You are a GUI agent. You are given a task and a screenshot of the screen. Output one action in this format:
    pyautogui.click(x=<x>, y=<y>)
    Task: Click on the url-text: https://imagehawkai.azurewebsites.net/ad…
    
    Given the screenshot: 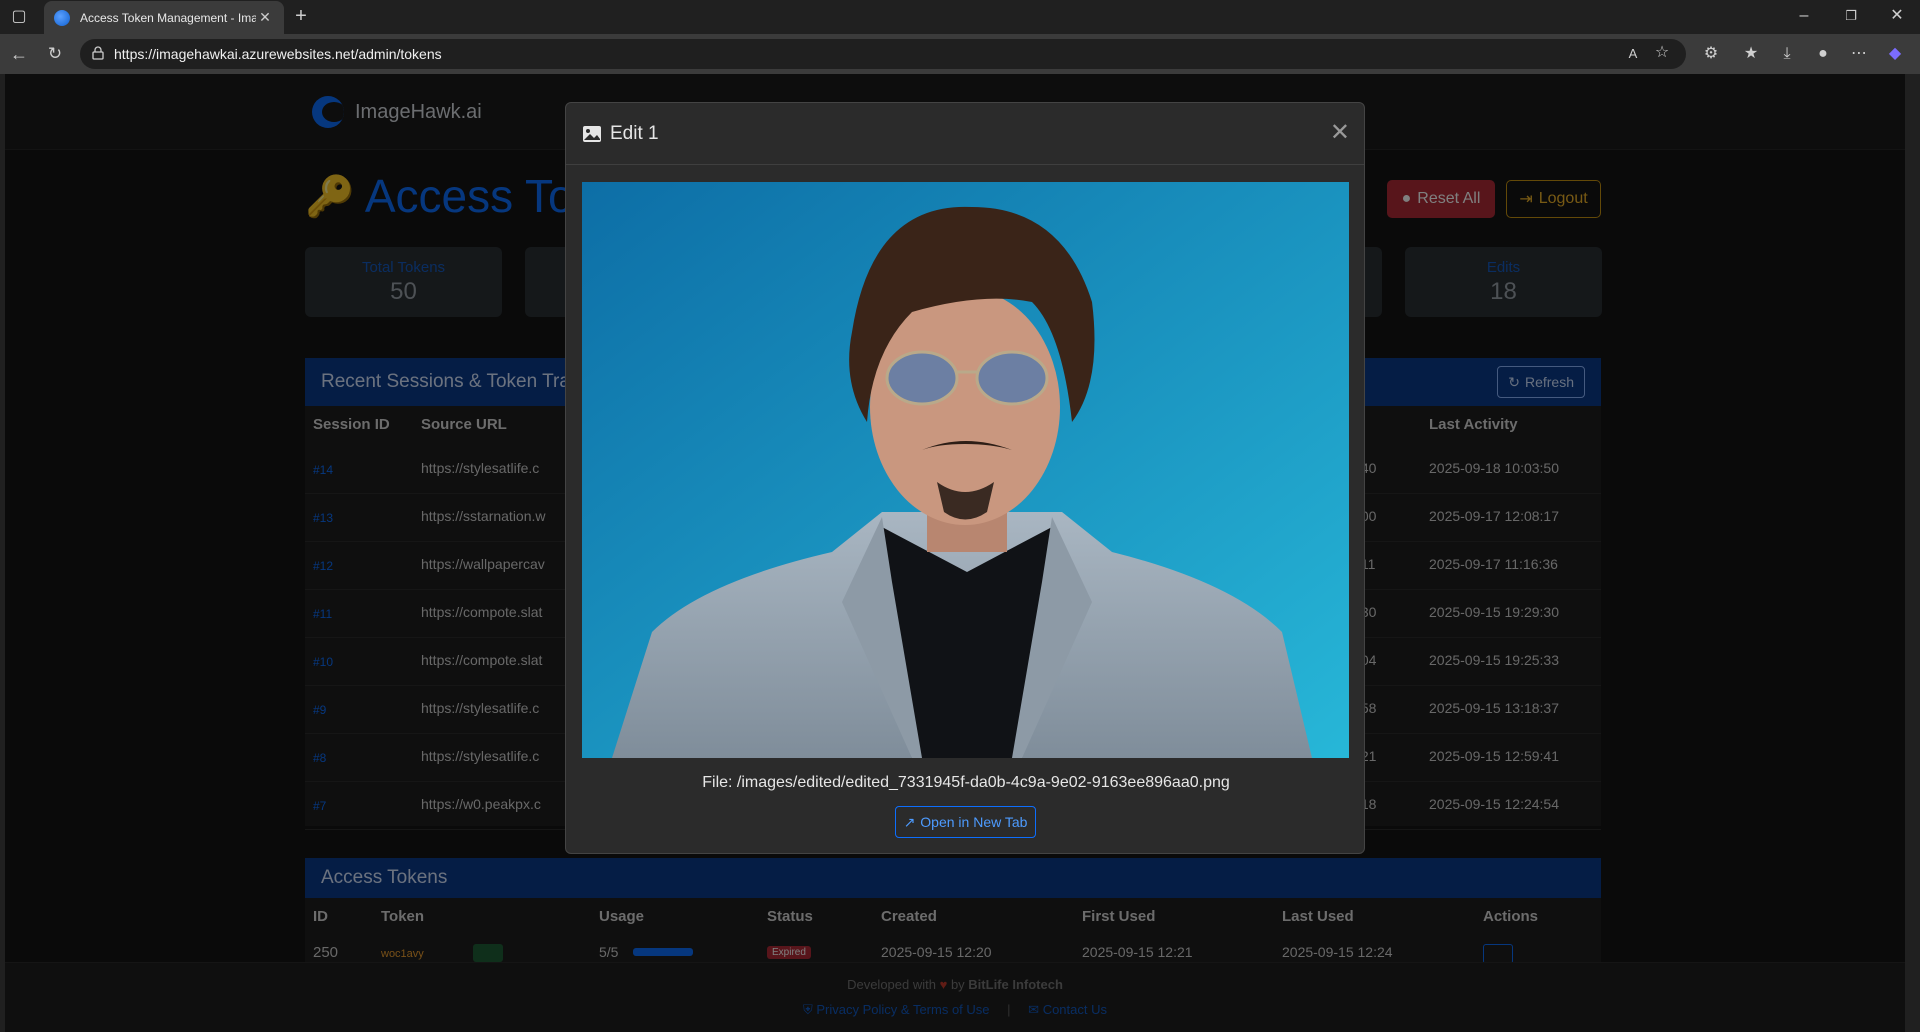 What is the action you would take?
    pyautogui.click(x=278, y=54)
    